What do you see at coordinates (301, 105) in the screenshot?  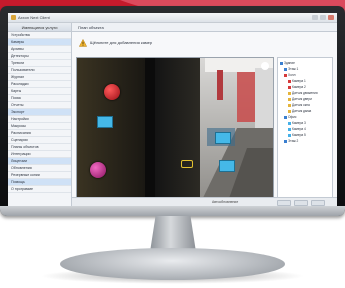 I see `tree-node-label: Датчик окна` at bounding box center [301, 105].